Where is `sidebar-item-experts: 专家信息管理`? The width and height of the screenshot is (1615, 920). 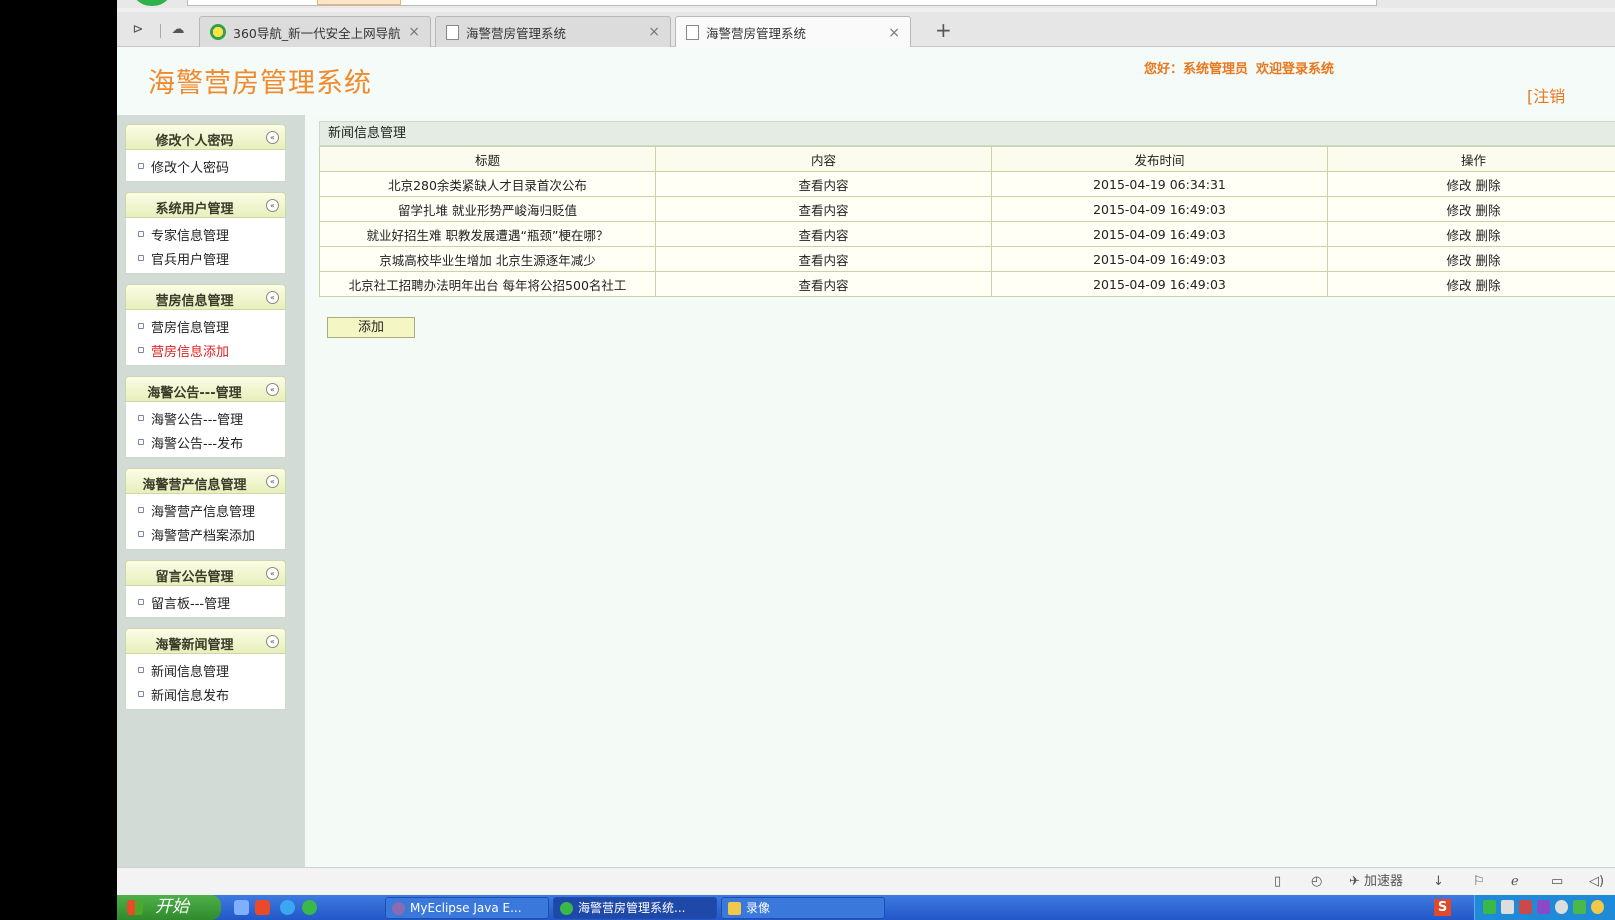 sidebar-item-experts: 专家信息管理 is located at coordinates (205, 234).